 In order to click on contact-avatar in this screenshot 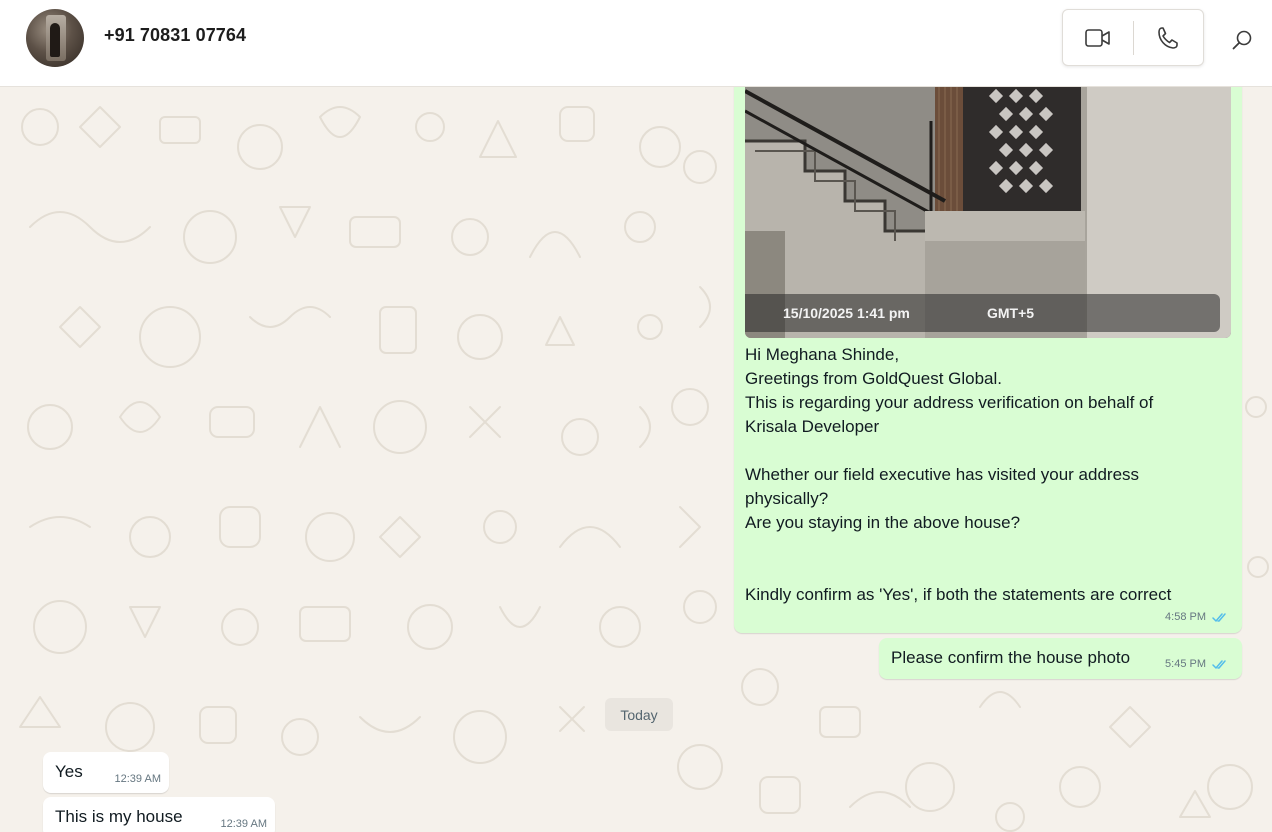, I will do `click(55, 38)`.